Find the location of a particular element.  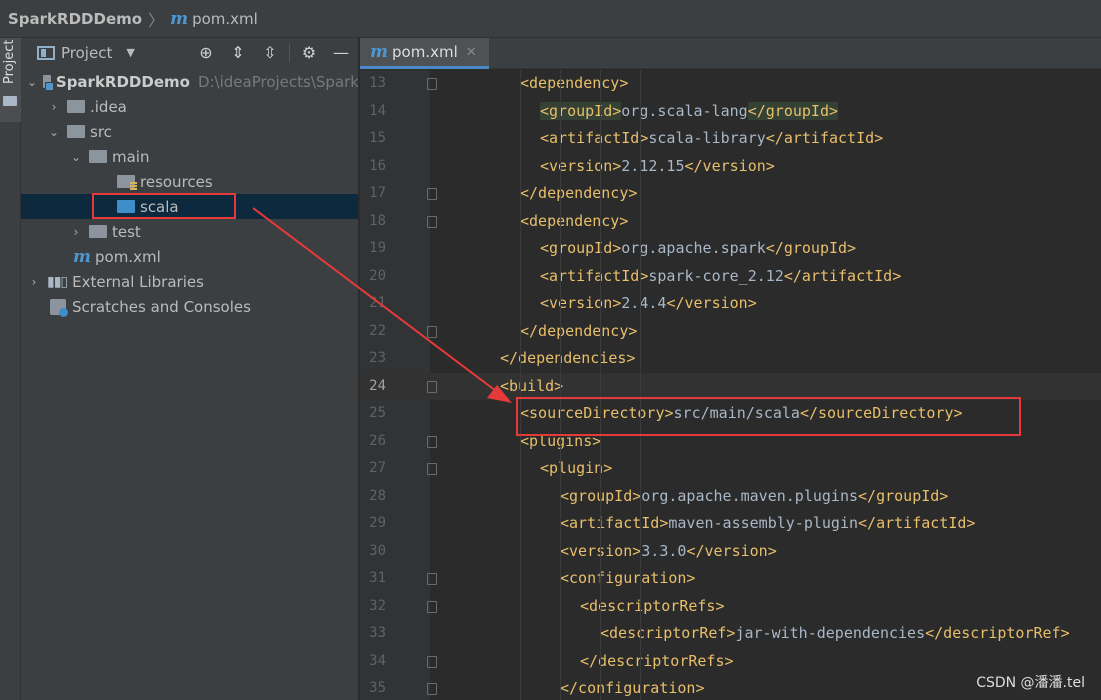

tree-item-test: › test is located at coordinates (189, 231).